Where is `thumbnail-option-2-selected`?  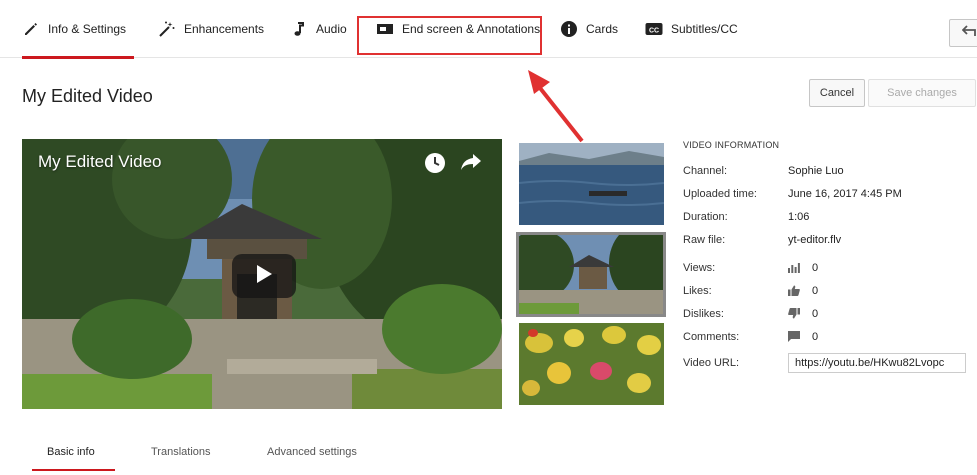
thumbnail-option-2-selected is located at coordinates (591, 274).